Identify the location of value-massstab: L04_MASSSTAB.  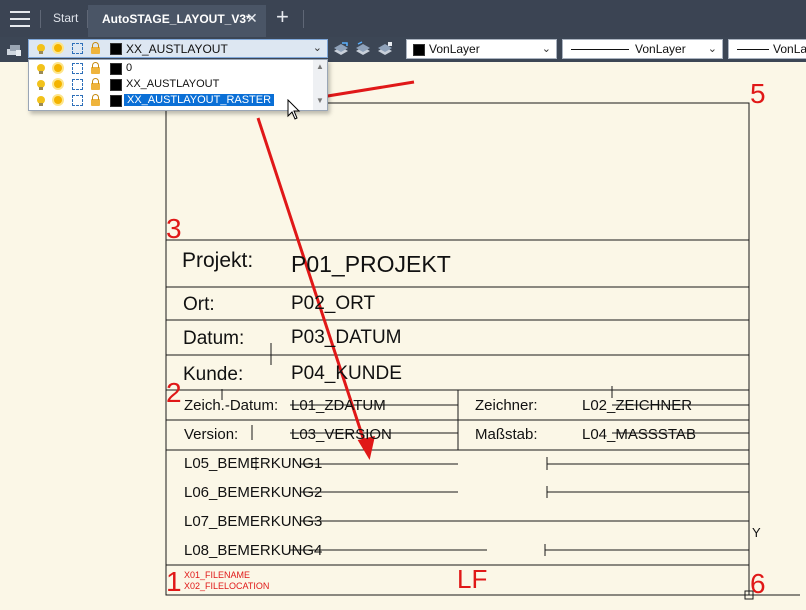
(639, 434).